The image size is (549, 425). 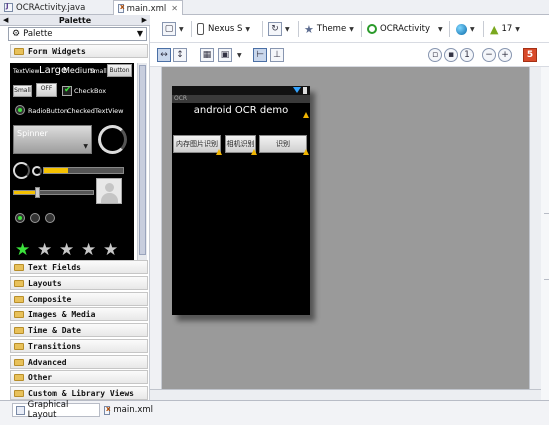 What do you see at coordinates (283, 144) in the screenshot?
I see `button-recognize: 识别` at bounding box center [283, 144].